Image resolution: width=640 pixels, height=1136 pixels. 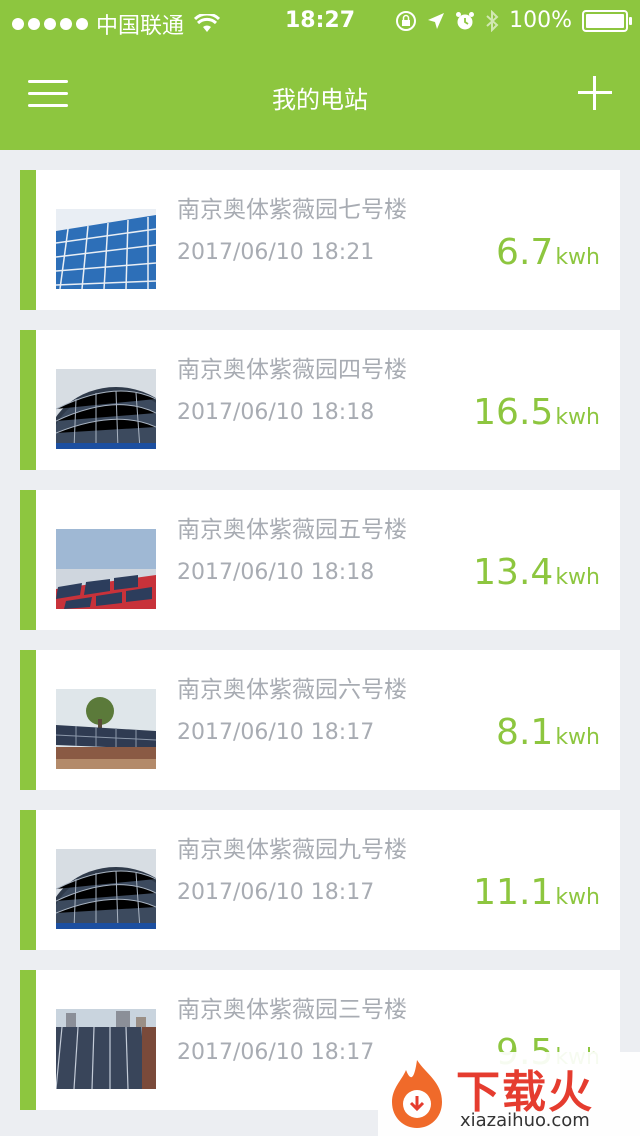 What do you see at coordinates (276, 252) in the screenshot?
I see `station-time: 2017/06/10 18:21` at bounding box center [276, 252].